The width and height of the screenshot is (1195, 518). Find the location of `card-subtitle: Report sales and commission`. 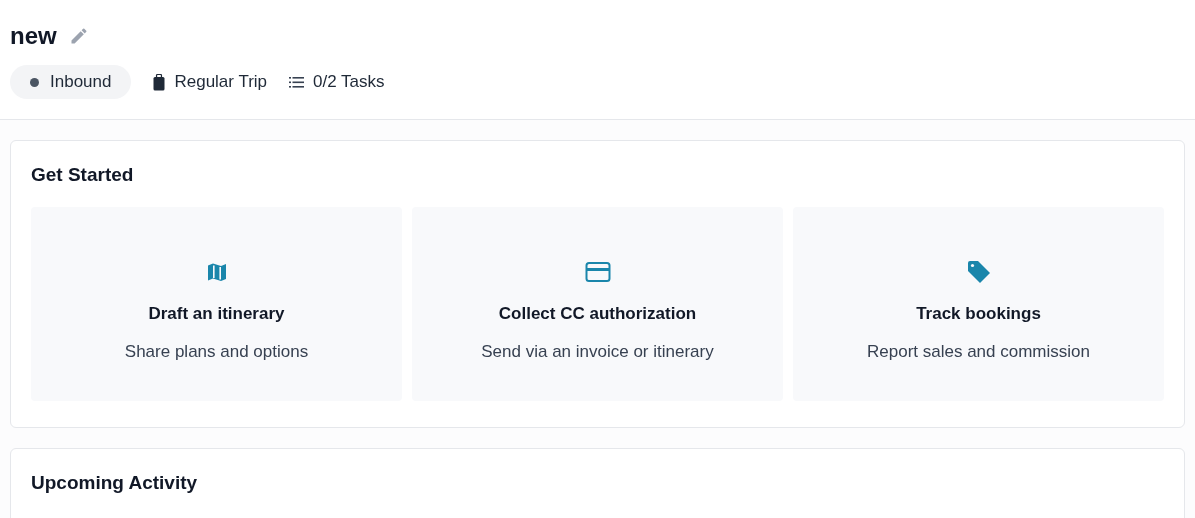

card-subtitle: Report sales and commission is located at coordinates (978, 352).